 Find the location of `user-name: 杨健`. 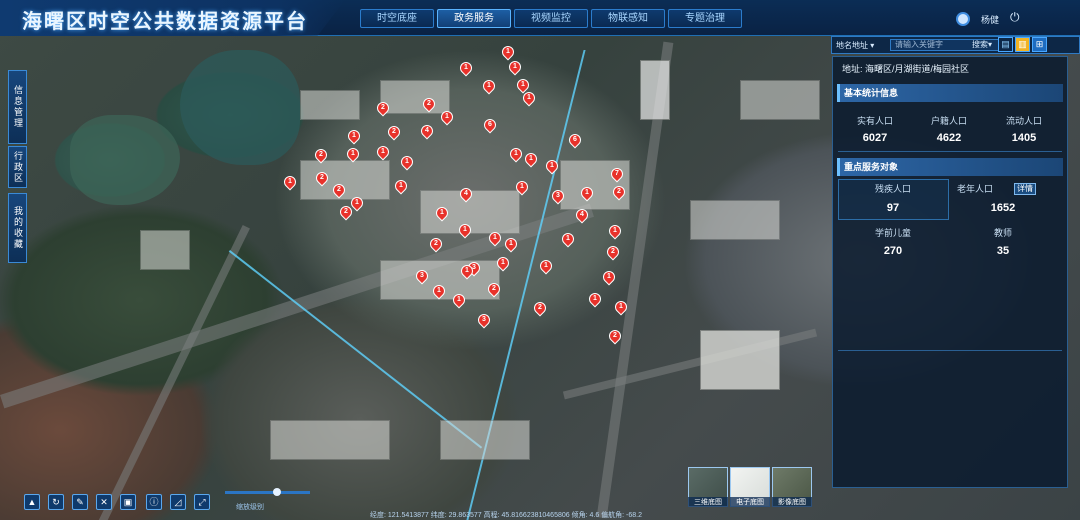

user-name: 杨健 is located at coordinates (990, 19).